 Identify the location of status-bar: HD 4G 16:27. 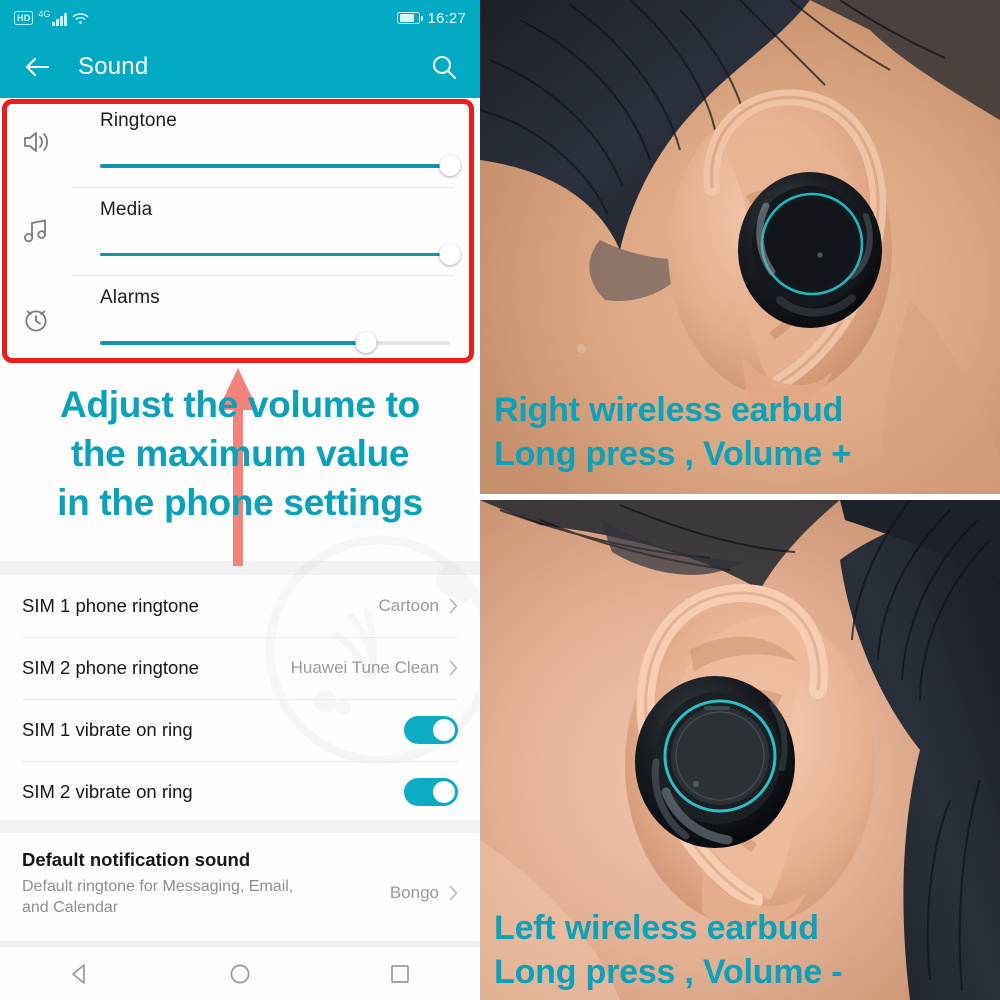
(240, 18).